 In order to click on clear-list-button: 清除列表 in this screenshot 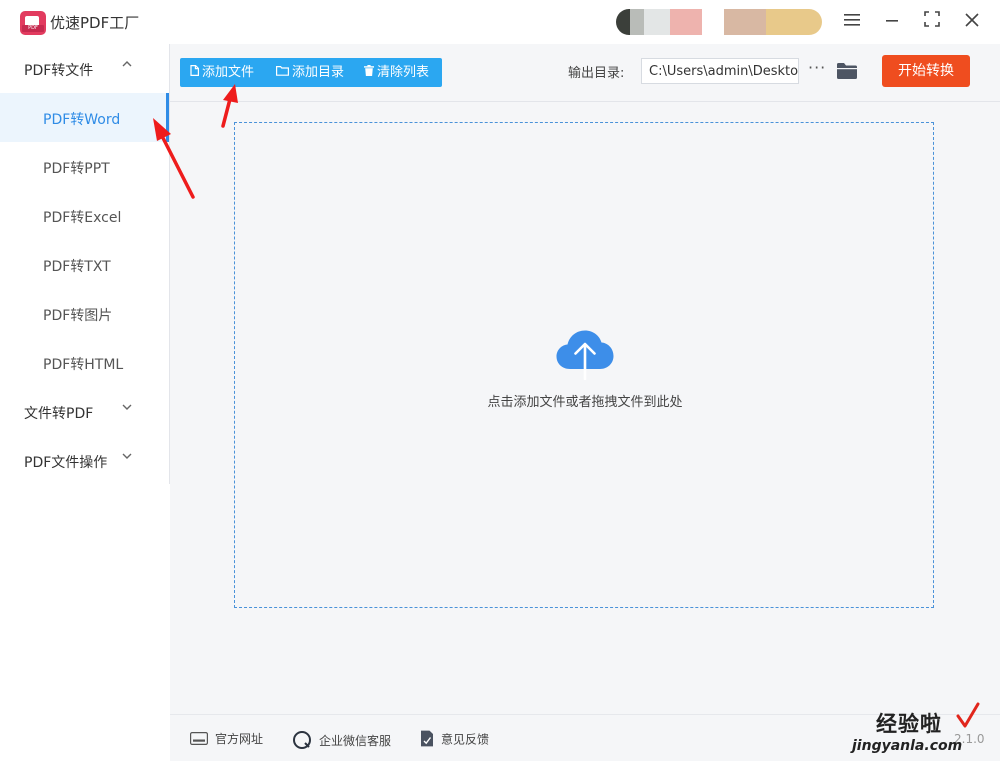, I will do `click(396, 72)`.